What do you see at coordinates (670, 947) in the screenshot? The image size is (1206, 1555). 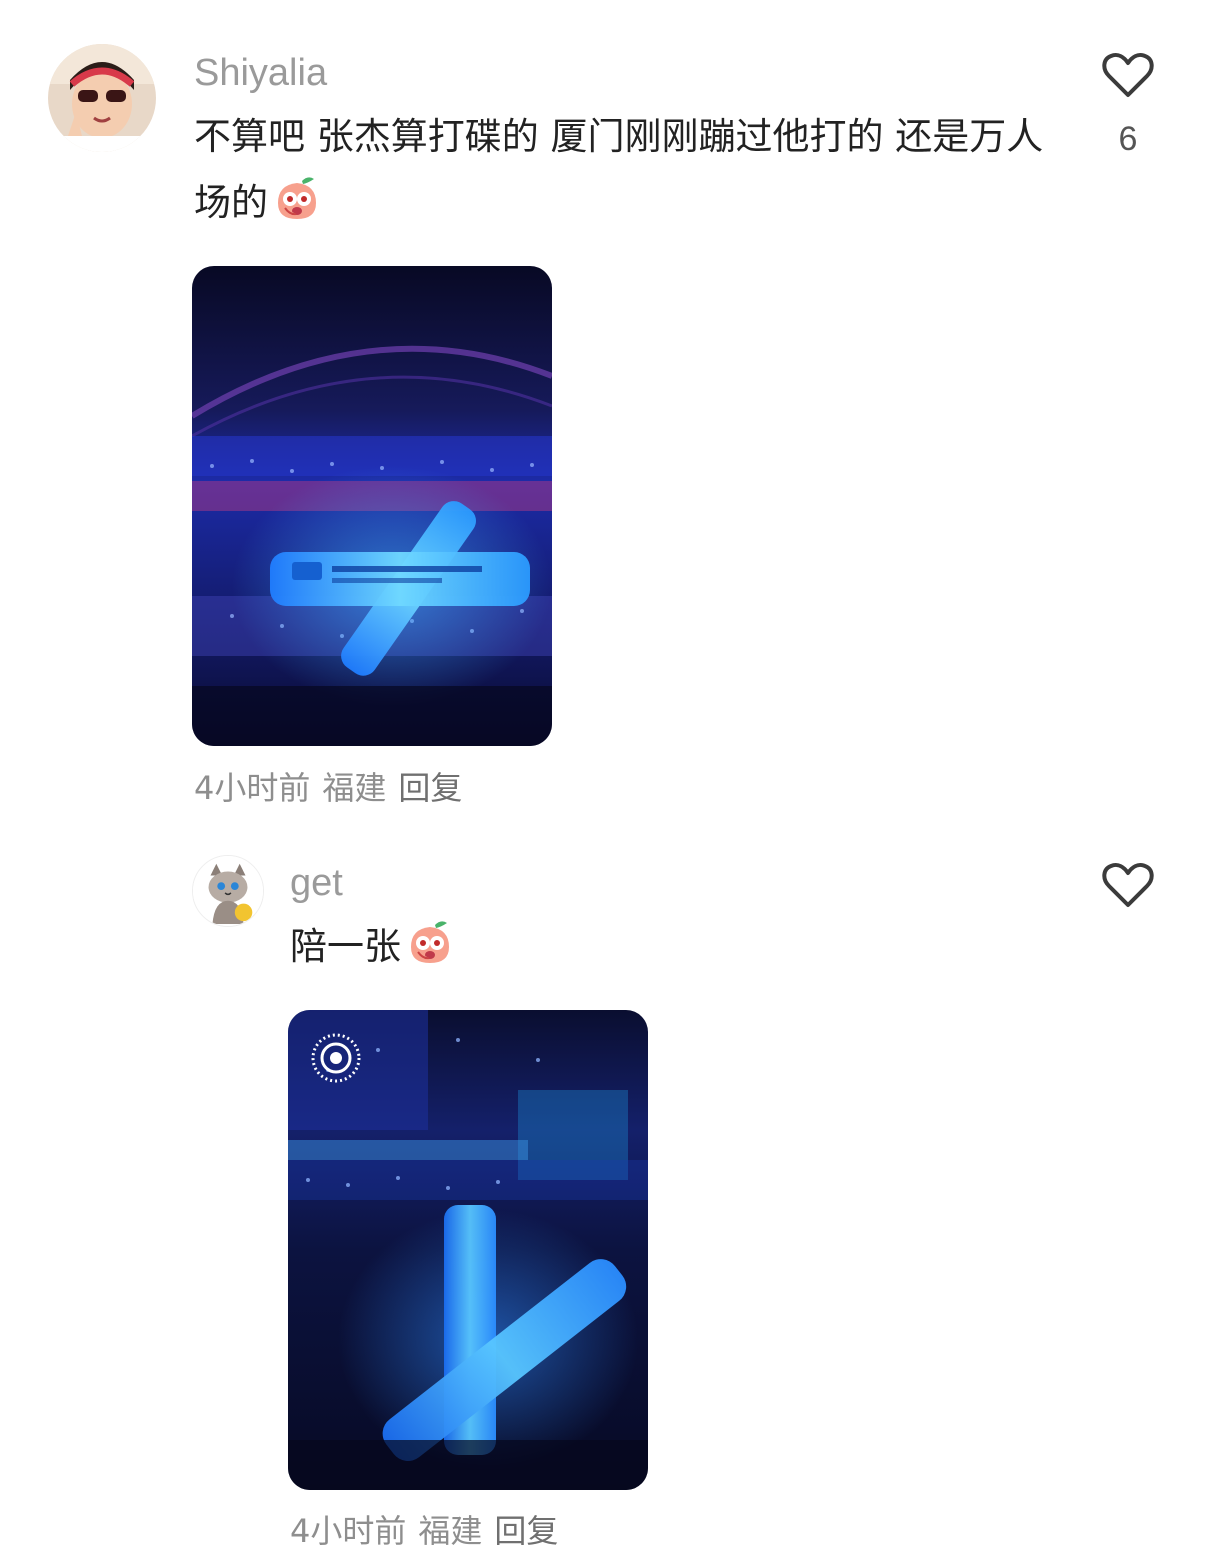 I see `comment-text: 陪一张` at bounding box center [670, 947].